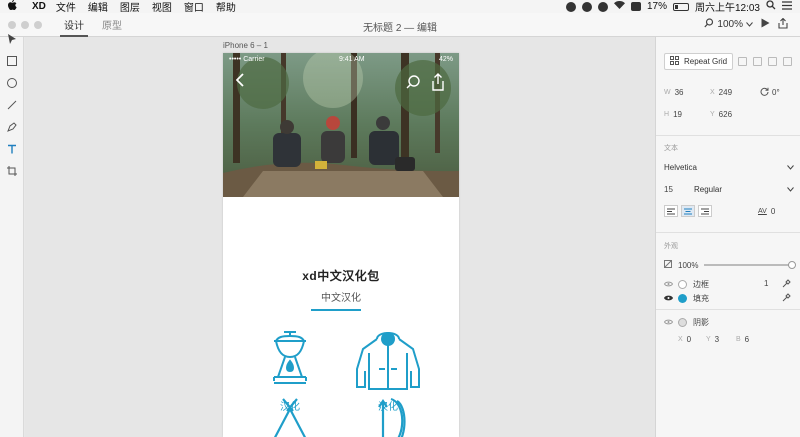  Describe the element at coordinates (15, 6) in the screenshot. I see `apple-icon` at that location.